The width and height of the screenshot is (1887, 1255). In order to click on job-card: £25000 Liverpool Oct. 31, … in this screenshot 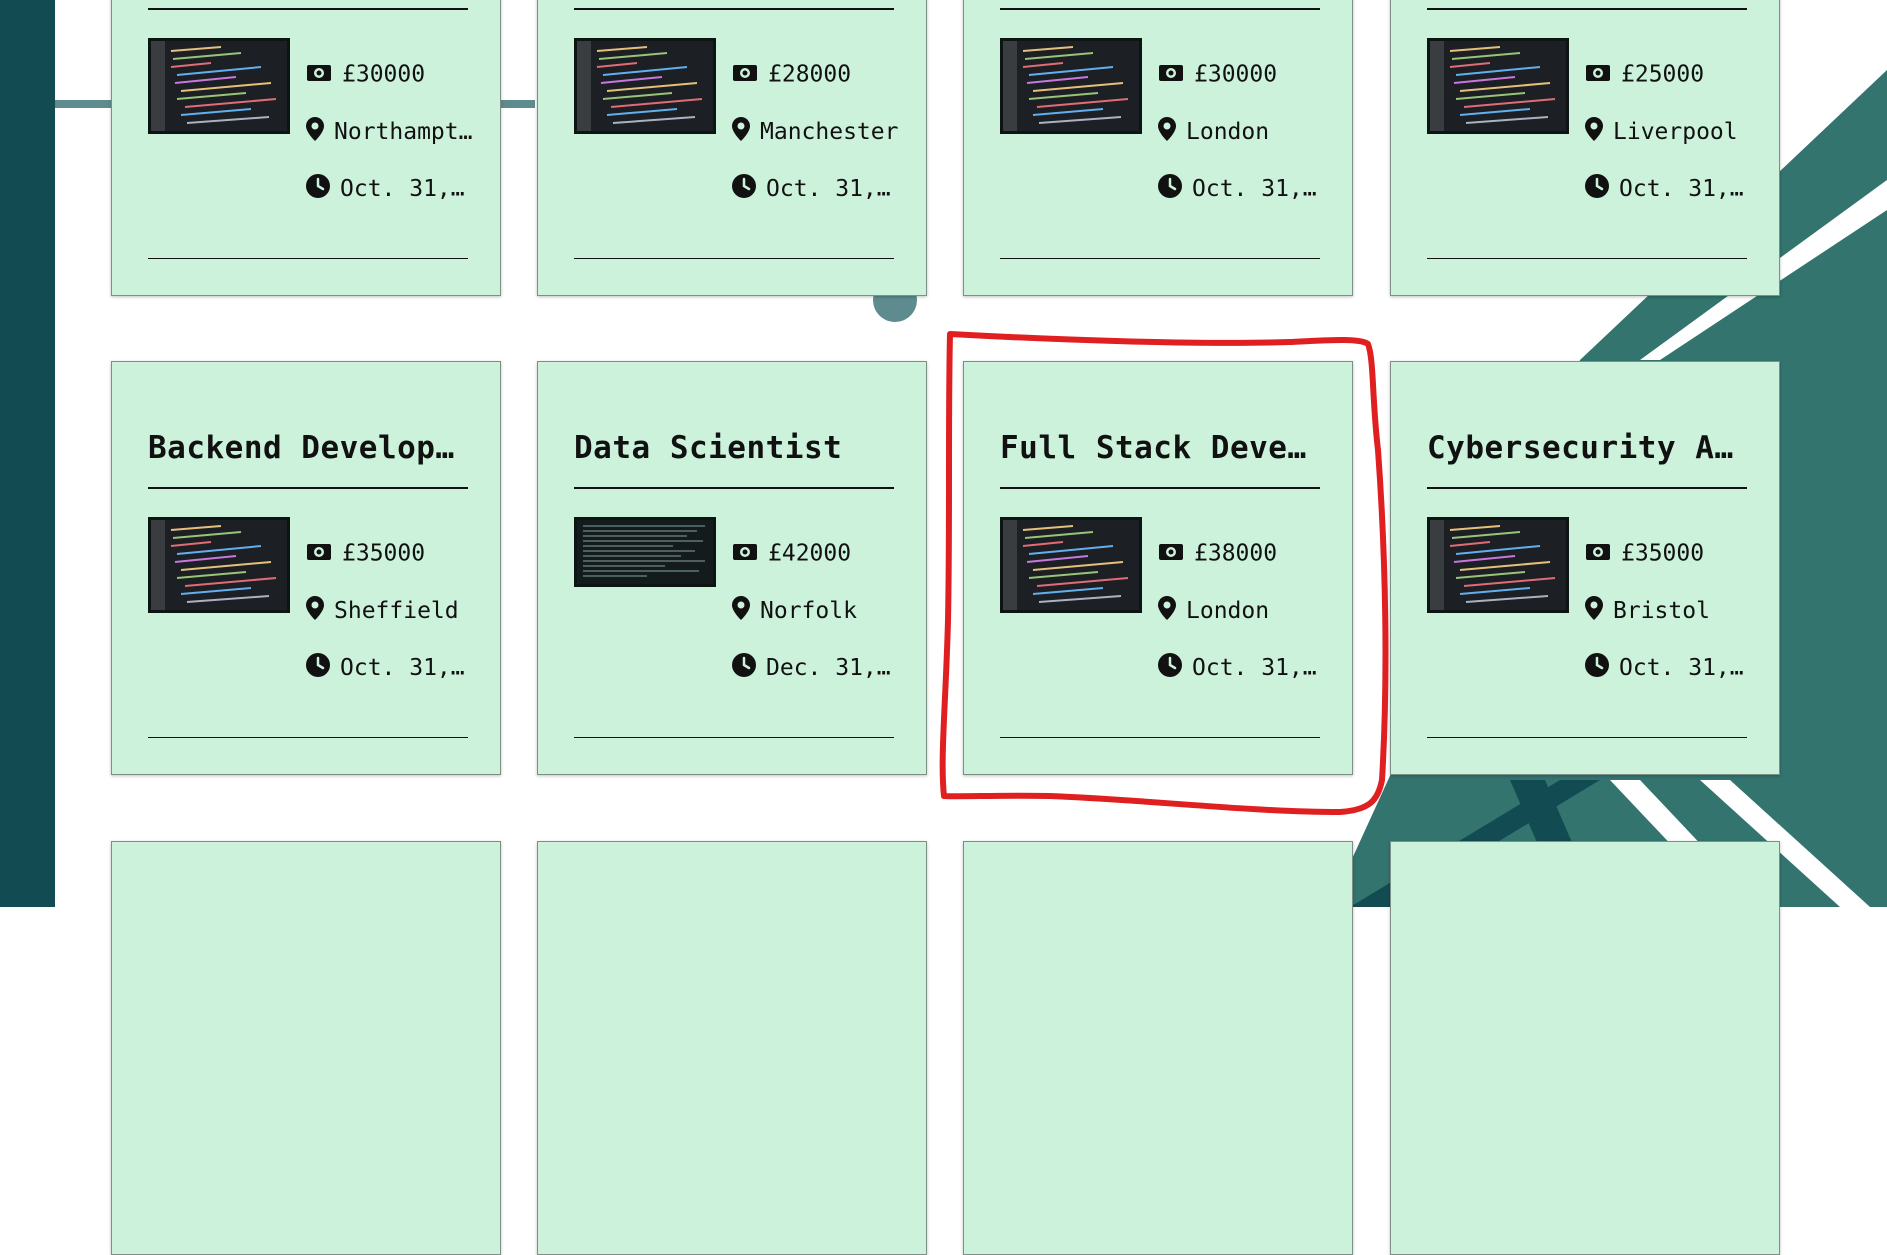, I will do `click(1585, 148)`.